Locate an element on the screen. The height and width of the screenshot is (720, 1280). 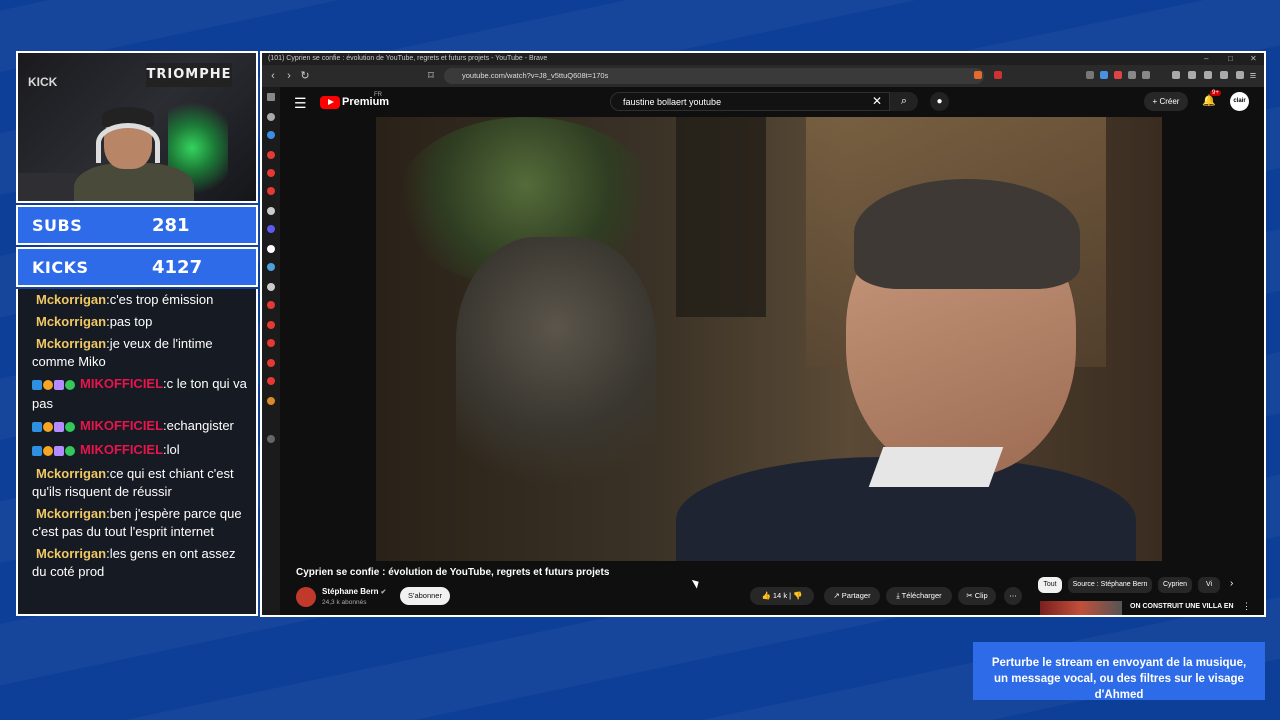
hamburger-menu-icon: ☰ is located at coordinates (300, 103).